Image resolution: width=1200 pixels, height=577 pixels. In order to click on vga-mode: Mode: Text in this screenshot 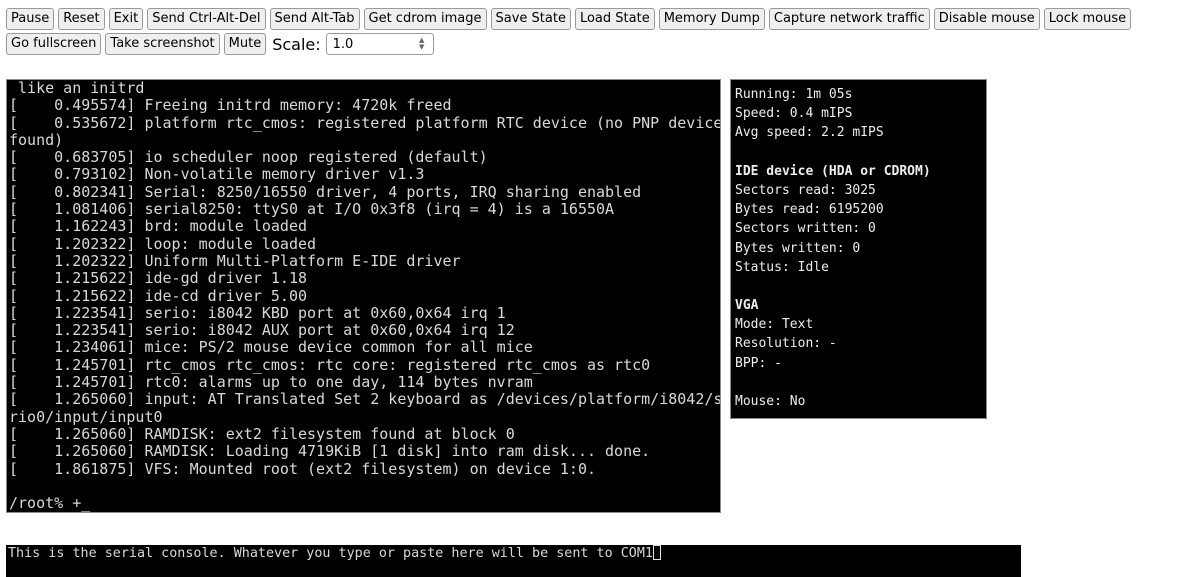, I will do `click(774, 325)`.